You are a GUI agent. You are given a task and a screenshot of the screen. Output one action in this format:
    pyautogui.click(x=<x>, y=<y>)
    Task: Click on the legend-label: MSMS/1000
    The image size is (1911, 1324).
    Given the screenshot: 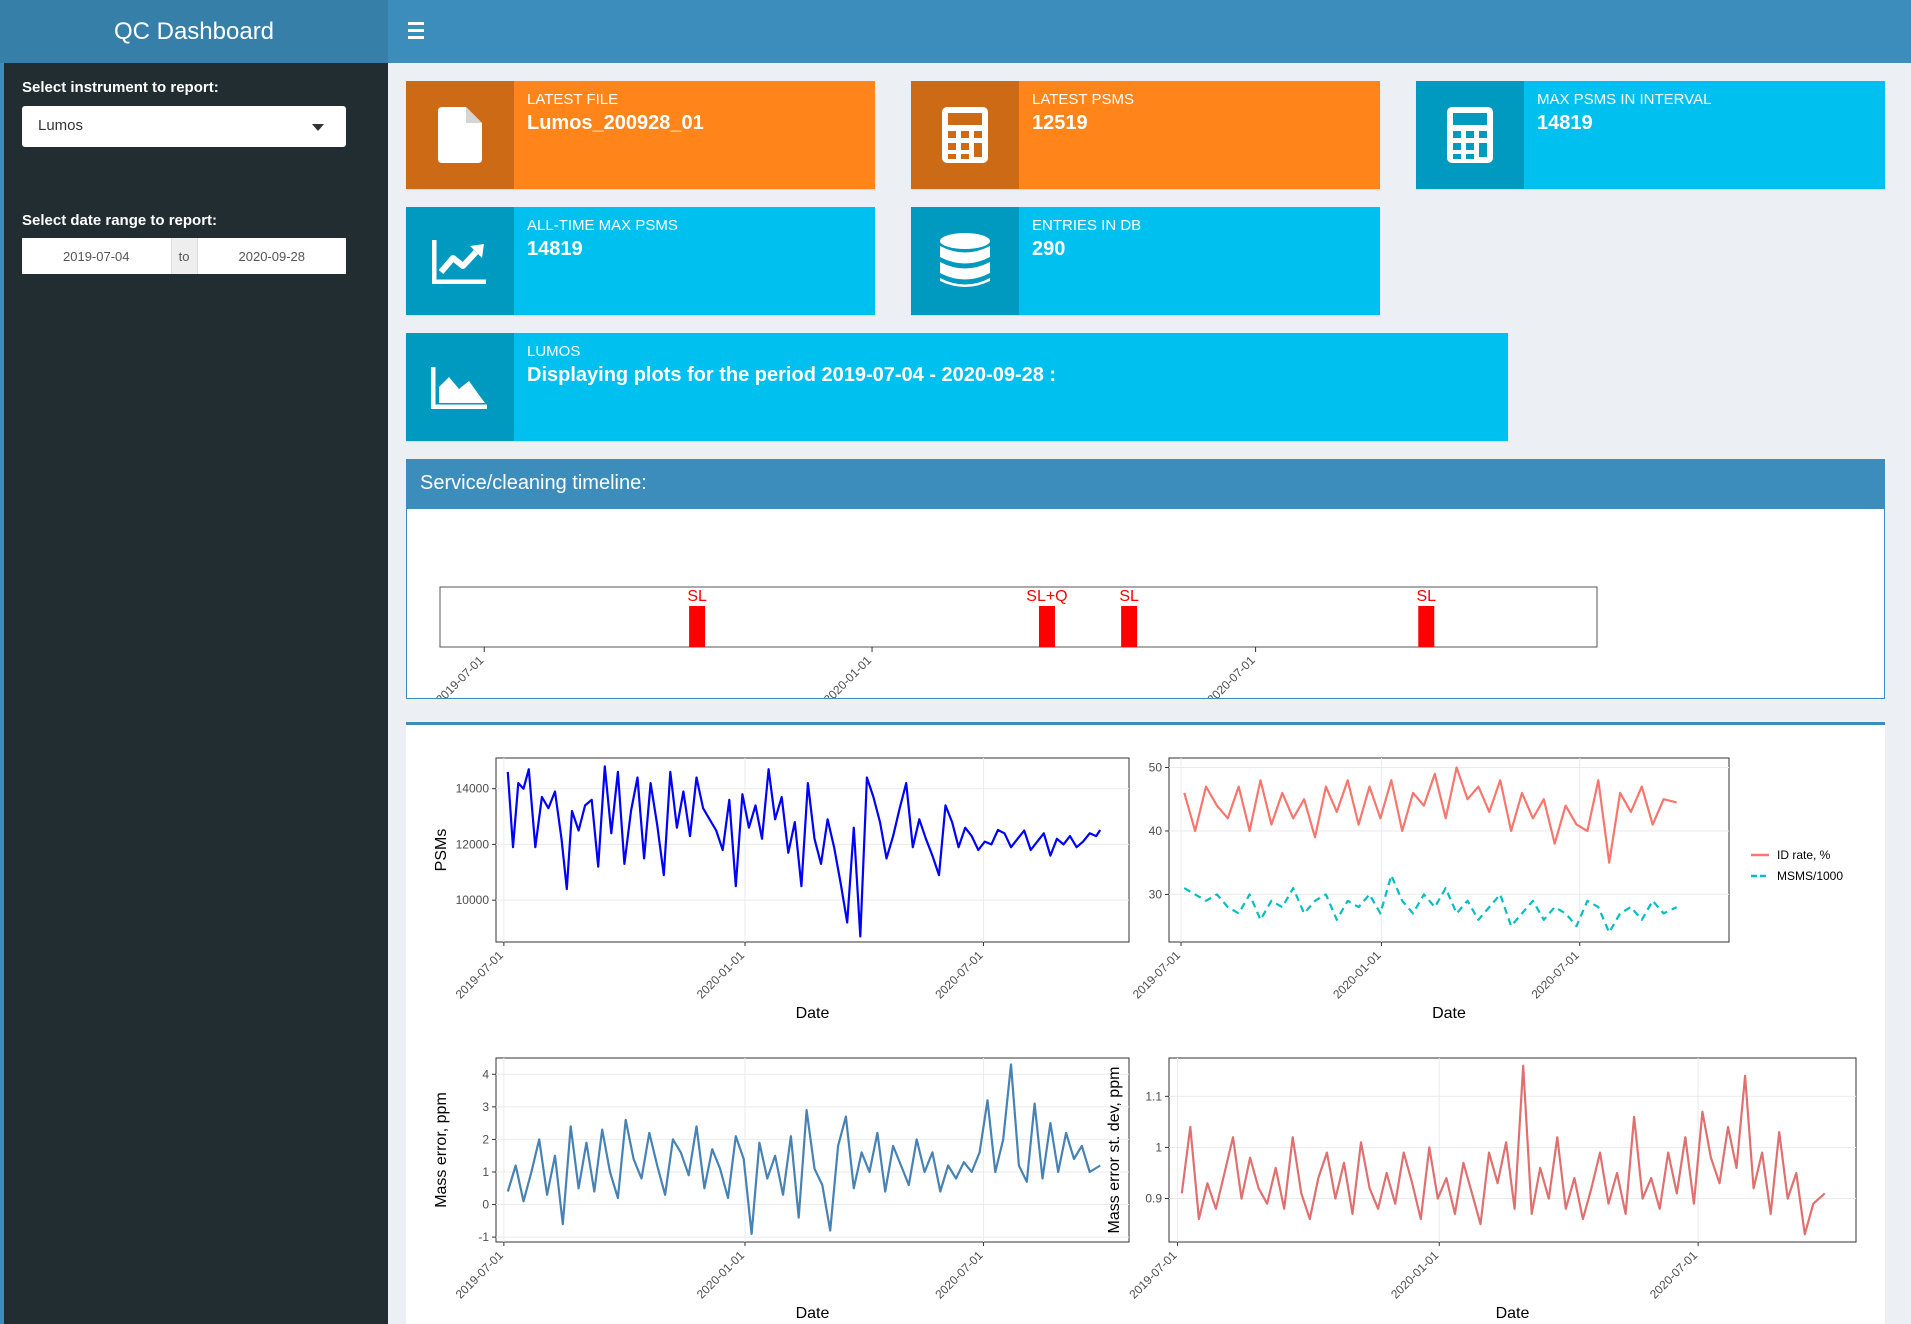 What is the action you would take?
    pyautogui.click(x=1810, y=876)
    